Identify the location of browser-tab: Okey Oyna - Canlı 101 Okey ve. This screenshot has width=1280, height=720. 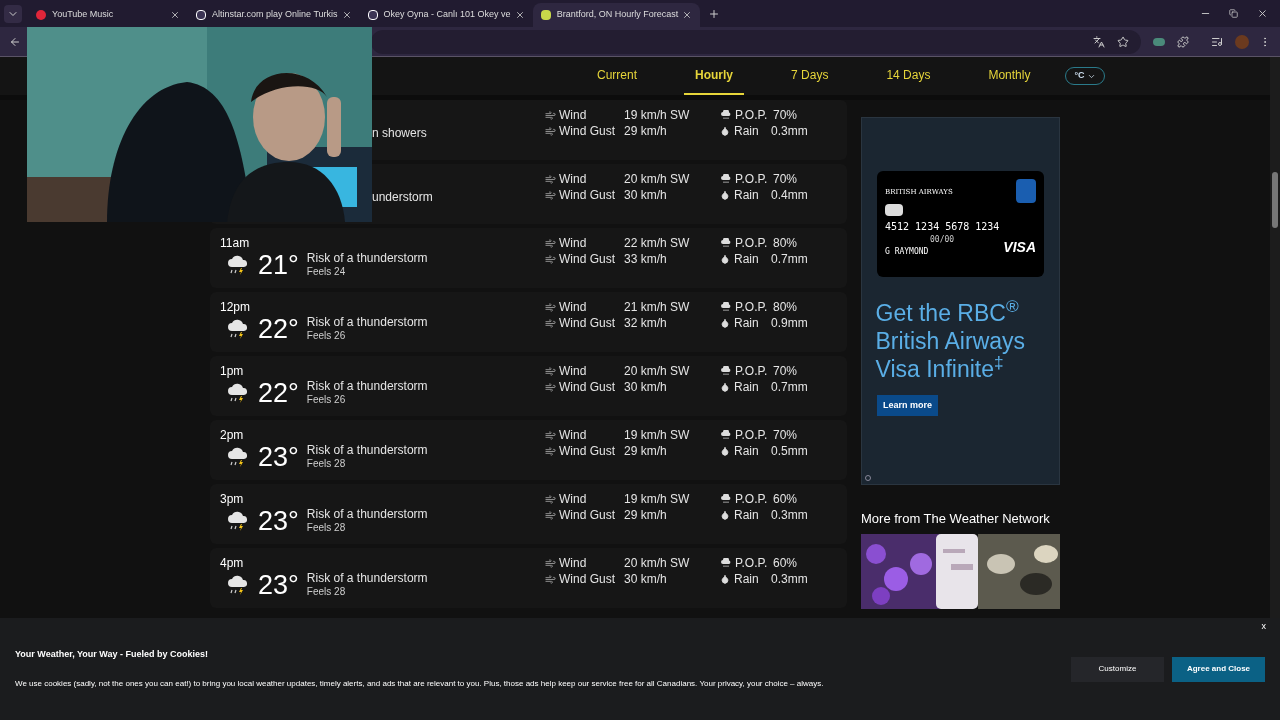
(446, 15).